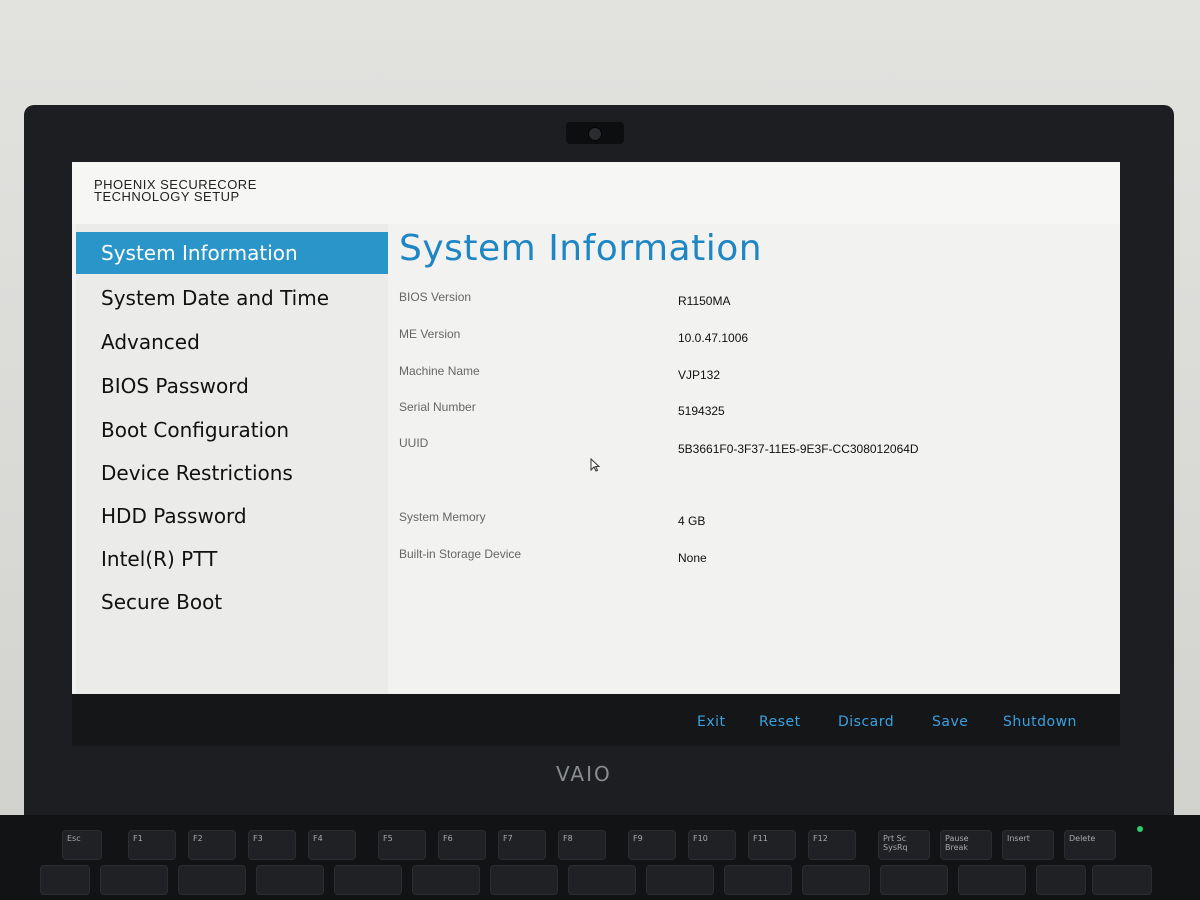  Describe the element at coordinates (152, 845) in the screenshot. I see `f1-key: F1` at that location.